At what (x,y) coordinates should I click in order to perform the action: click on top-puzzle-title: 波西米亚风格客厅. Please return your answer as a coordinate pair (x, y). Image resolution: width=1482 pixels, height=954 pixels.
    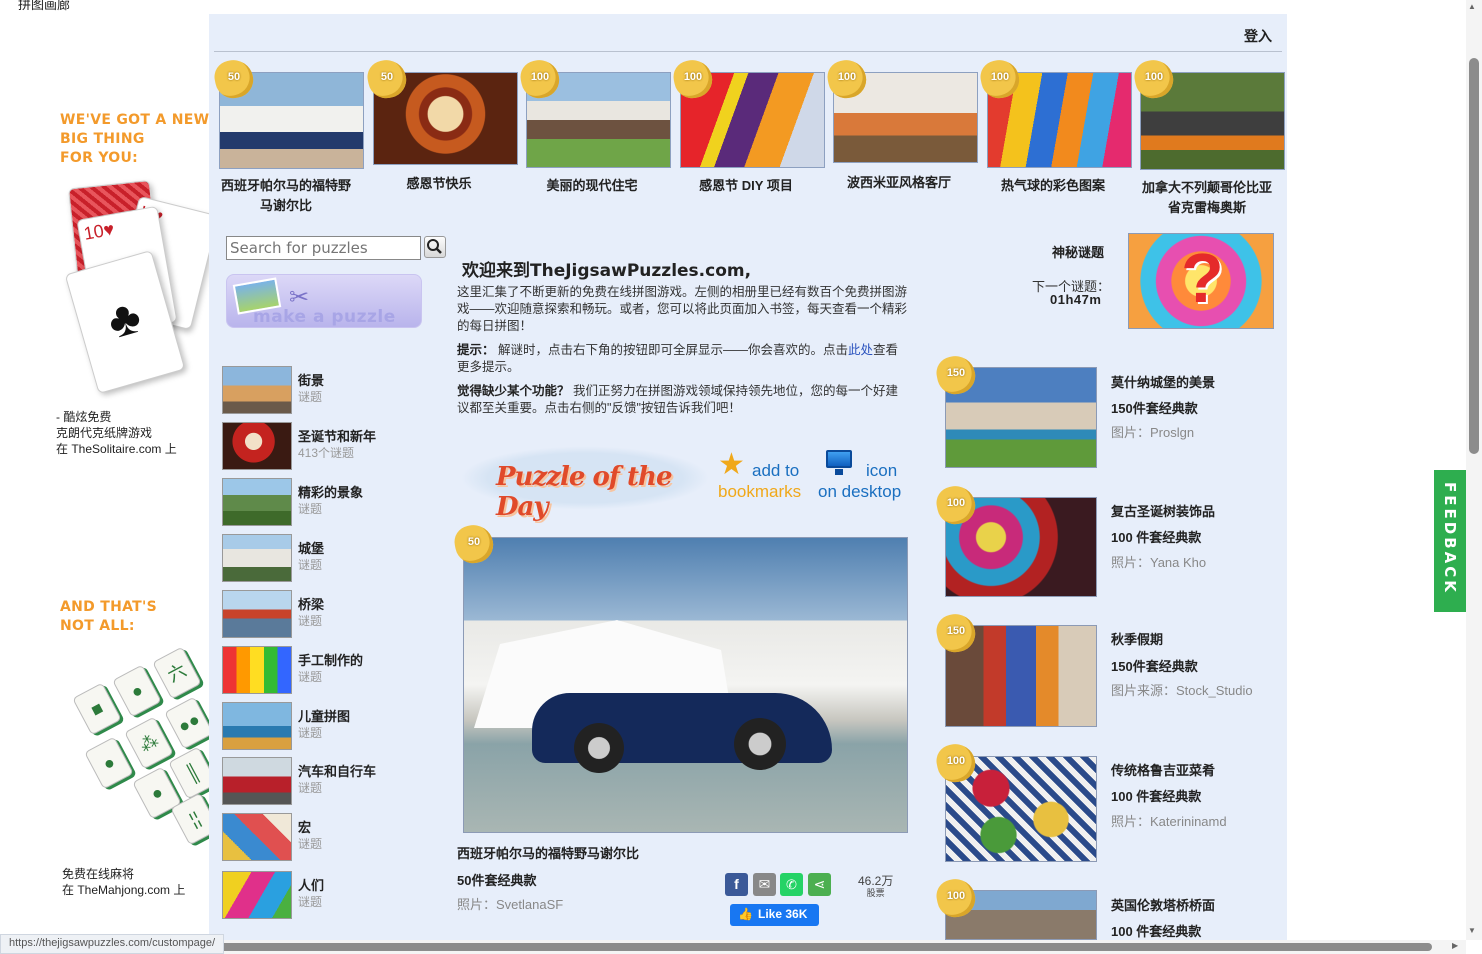
    Looking at the image, I should click on (899, 183).